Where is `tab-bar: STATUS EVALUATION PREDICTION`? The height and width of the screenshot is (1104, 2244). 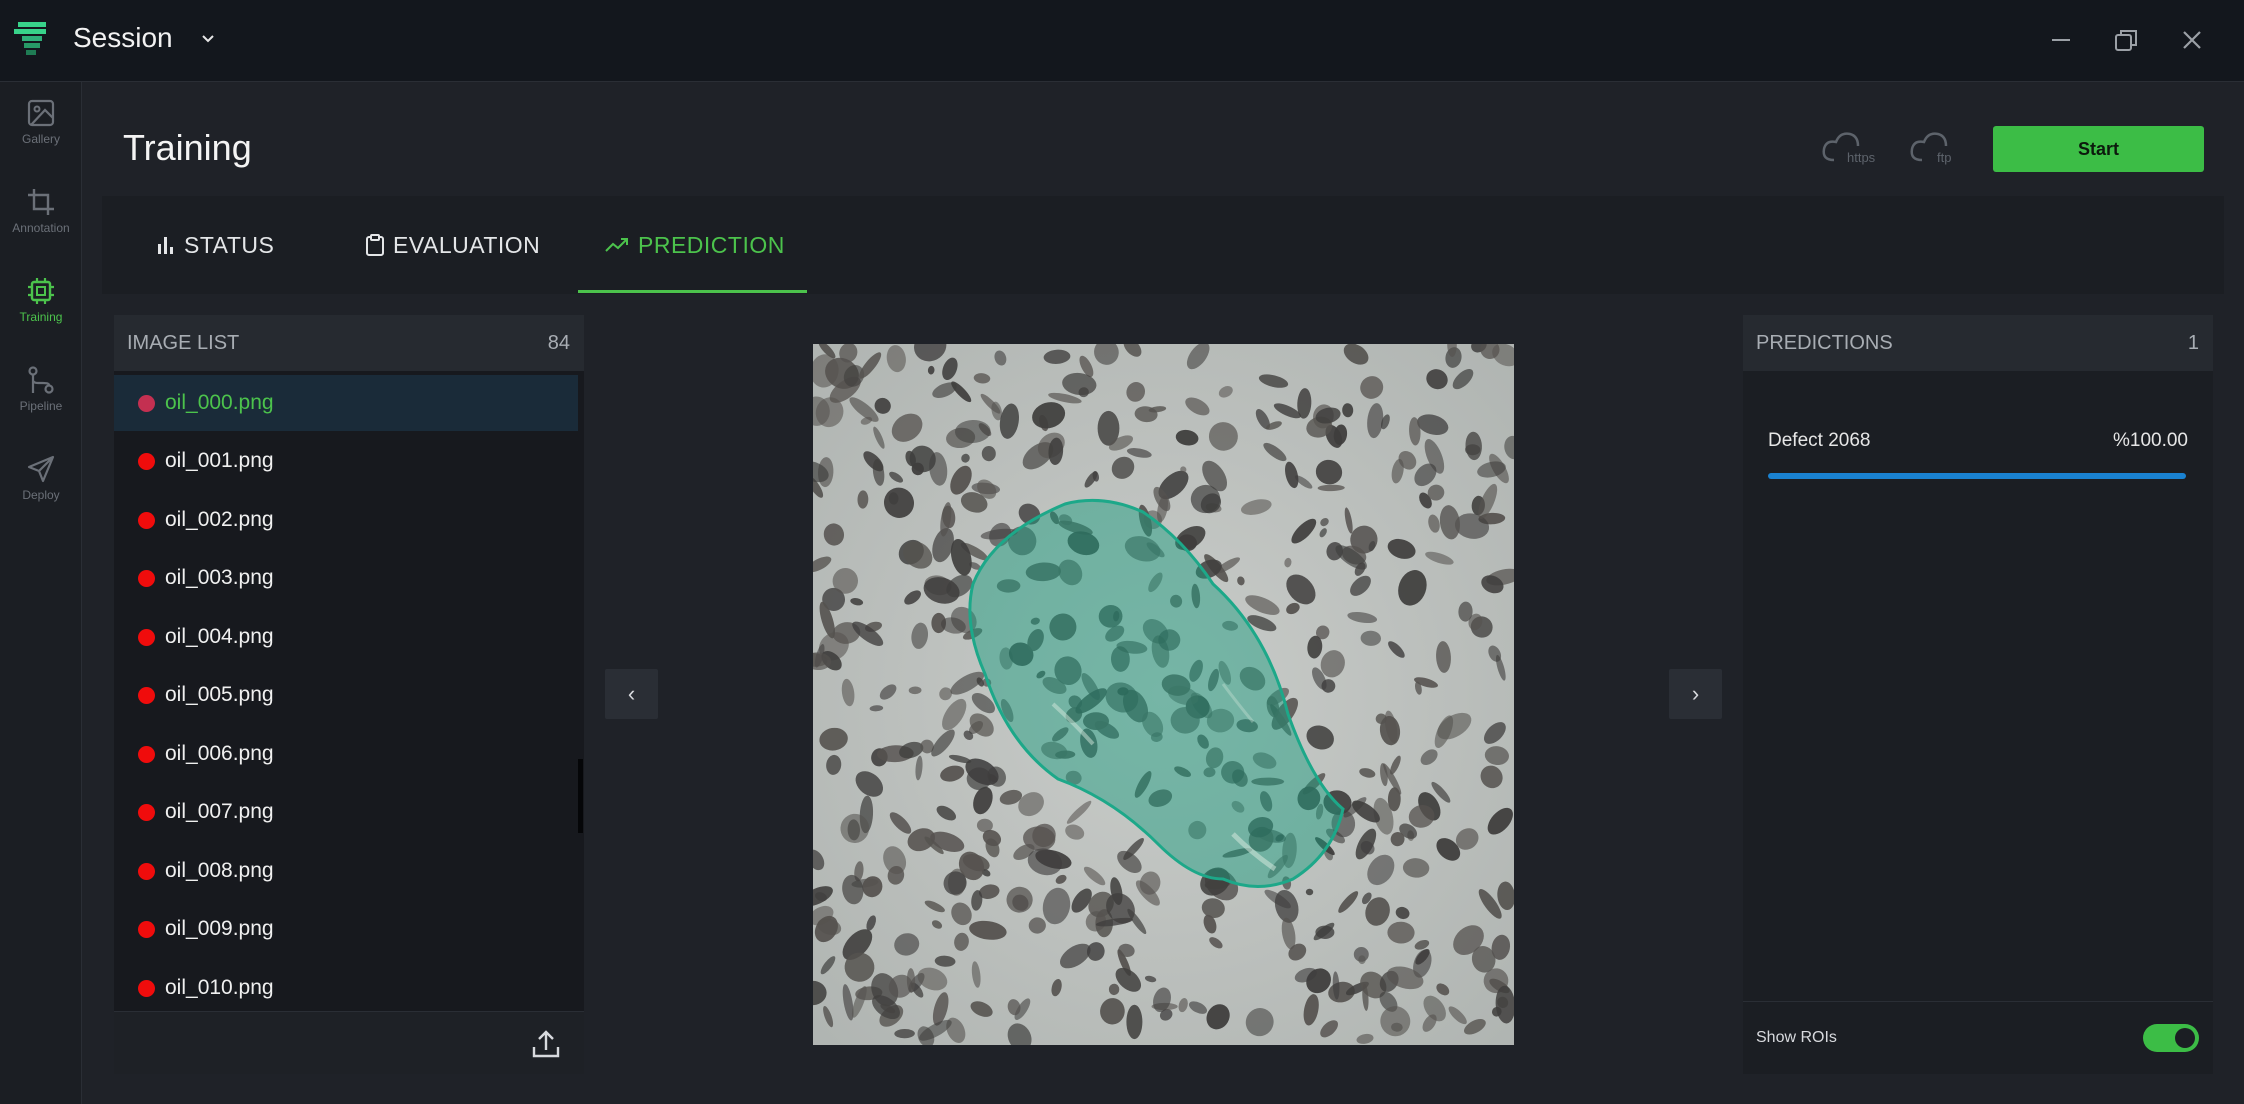 tab-bar: STATUS EVALUATION PREDICTION is located at coordinates (1163, 245).